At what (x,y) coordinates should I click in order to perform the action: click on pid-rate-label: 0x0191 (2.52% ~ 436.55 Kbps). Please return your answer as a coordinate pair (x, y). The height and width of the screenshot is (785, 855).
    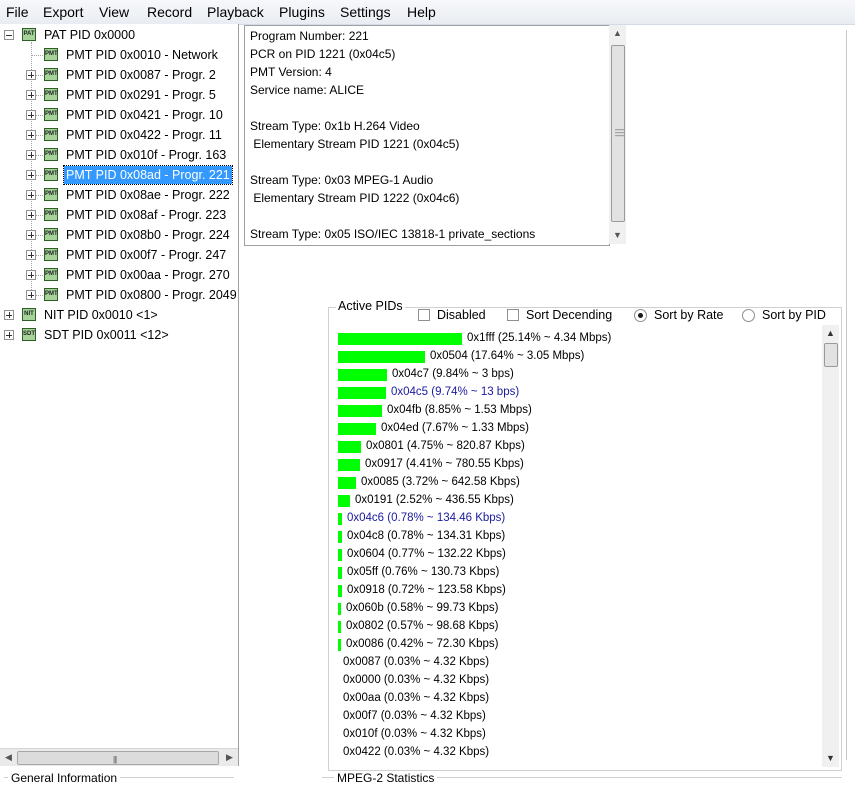
    Looking at the image, I should click on (434, 500).